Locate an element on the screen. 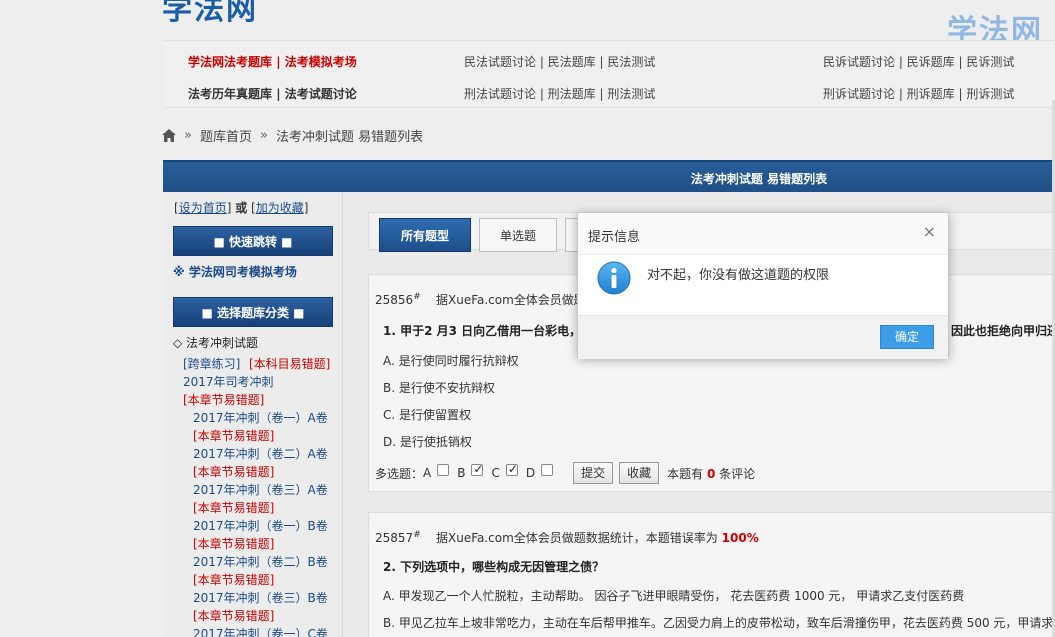  link-row-2-mid: 刑法试题讨论 | 刑法题库 | 刑法测试 is located at coordinates (559, 93).